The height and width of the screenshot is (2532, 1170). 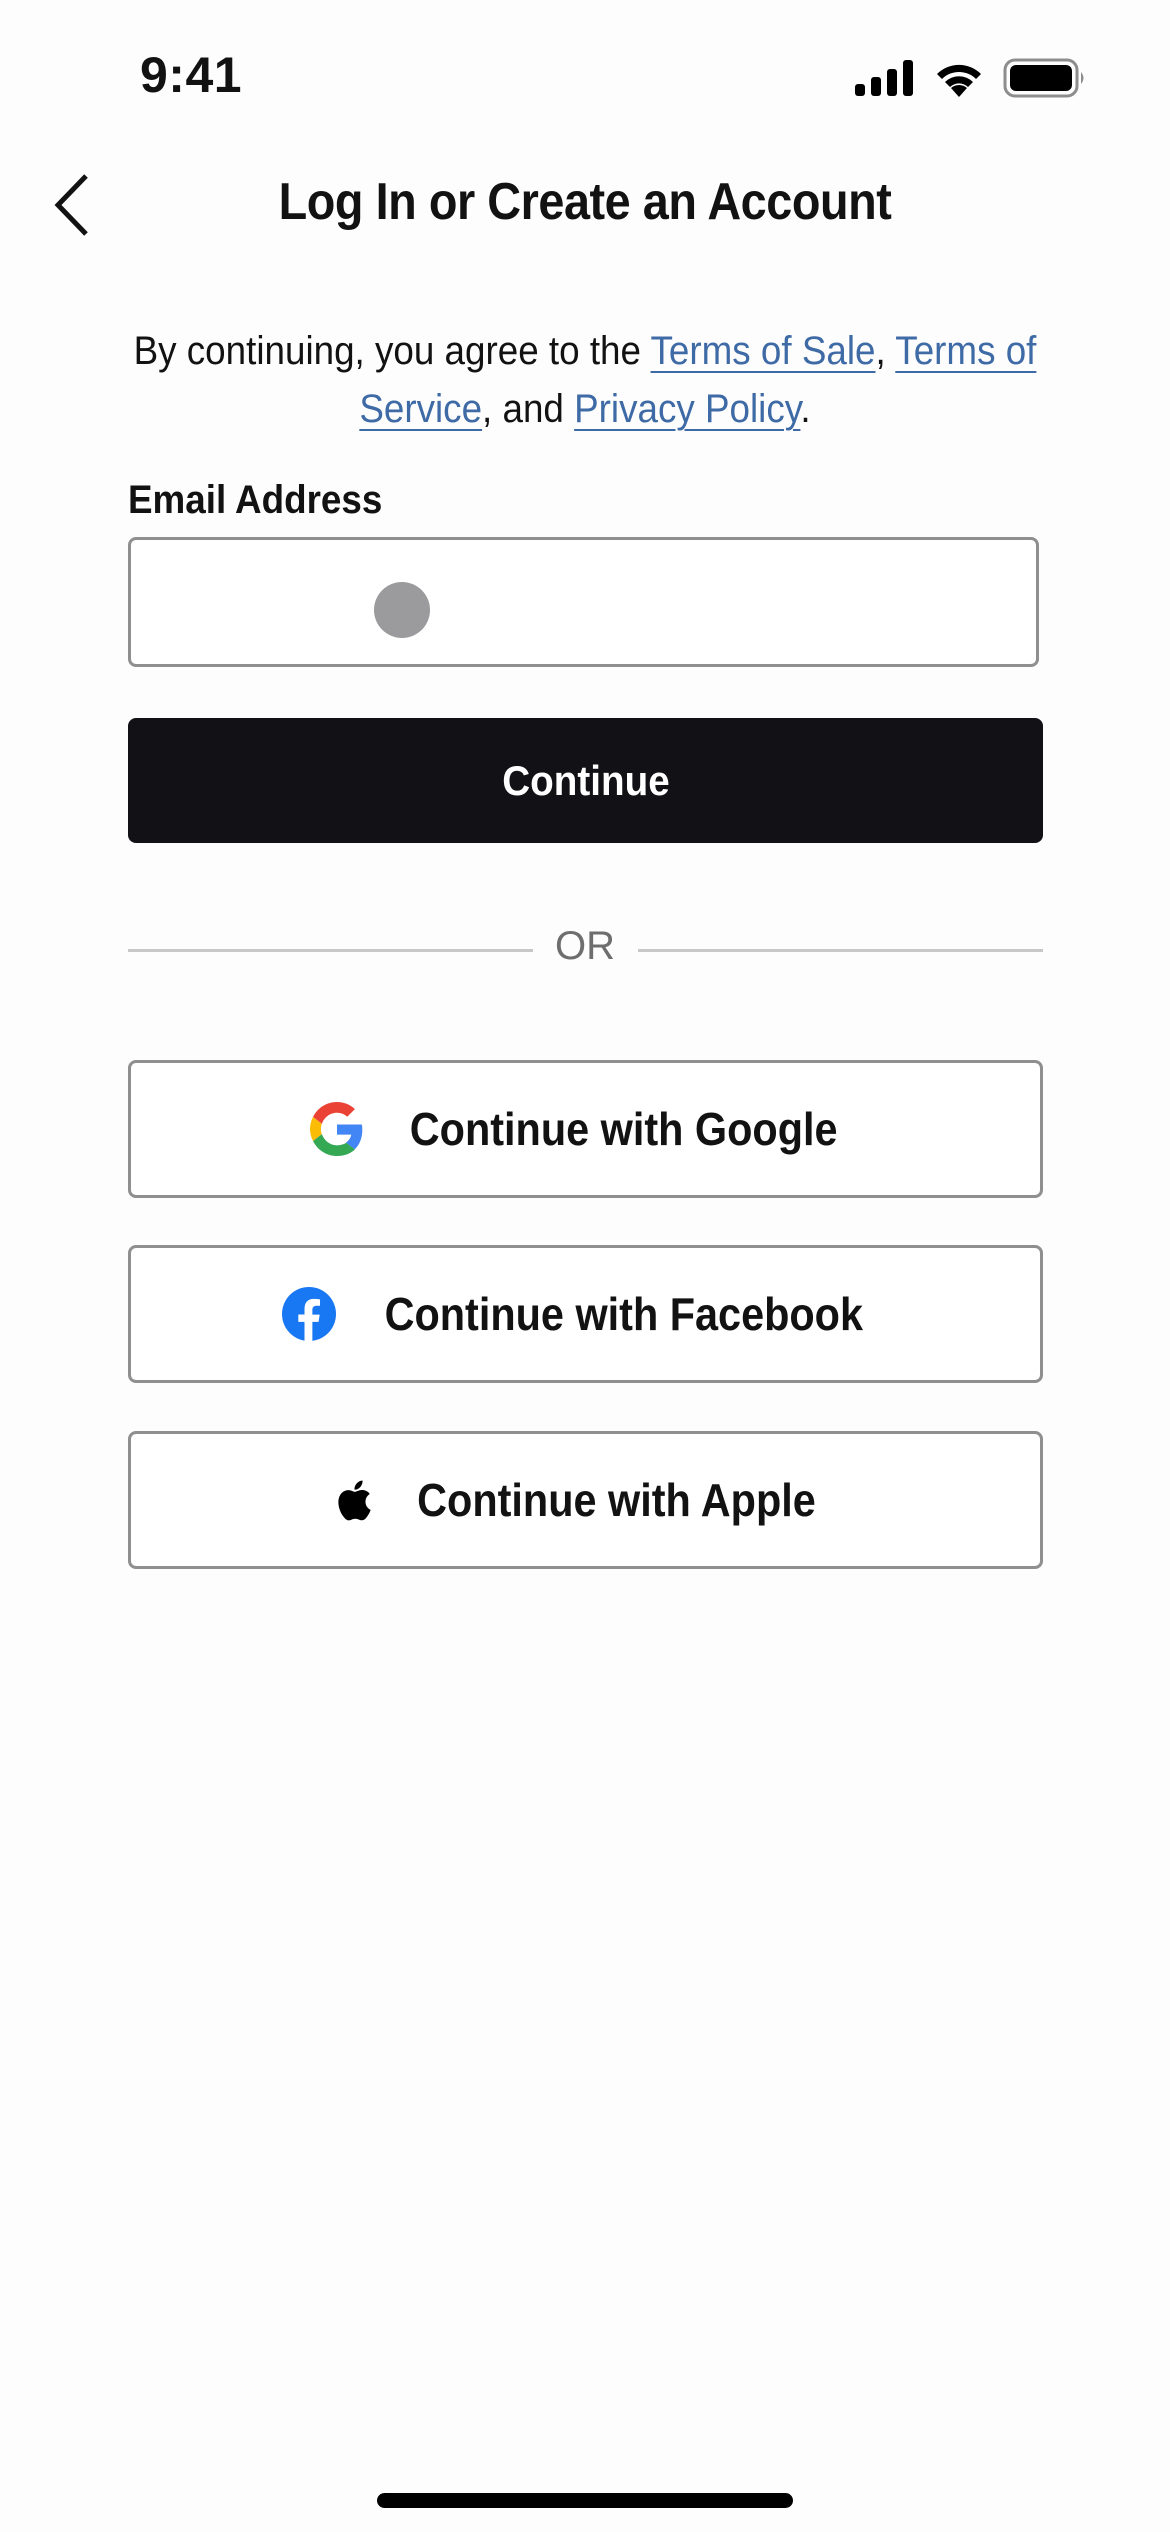 What do you see at coordinates (840, 950) in the screenshot?
I see `divider-line-right` at bounding box center [840, 950].